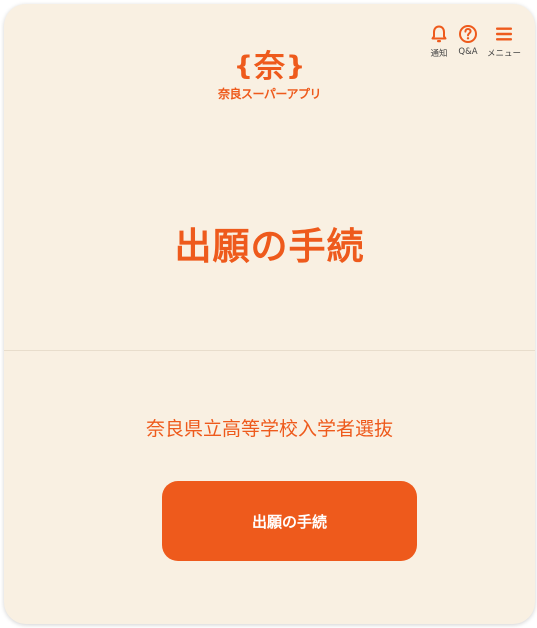  I want to click on logo-mark-char: 奈, so click(269, 67).